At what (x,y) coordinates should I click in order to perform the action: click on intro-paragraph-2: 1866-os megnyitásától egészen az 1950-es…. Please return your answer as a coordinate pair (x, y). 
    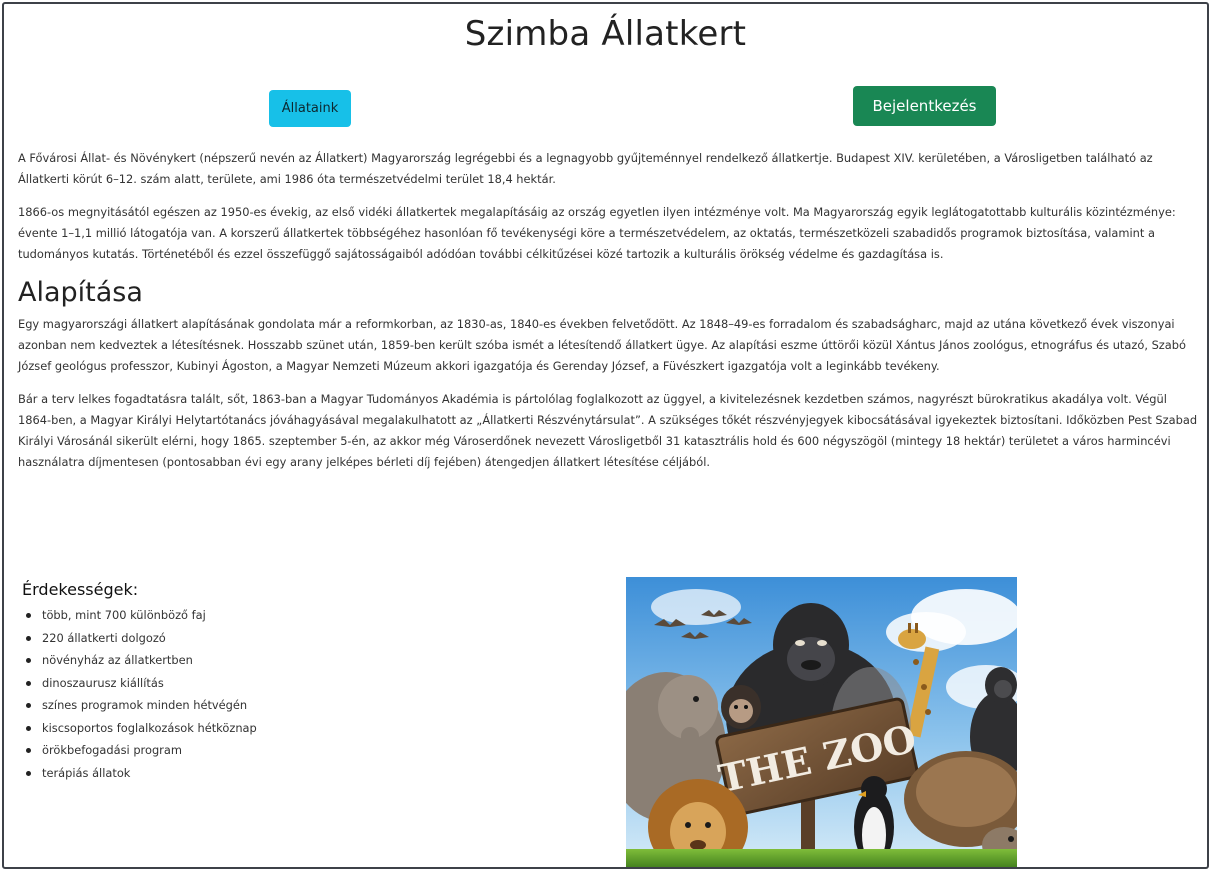
    Looking at the image, I should click on (597, 233).